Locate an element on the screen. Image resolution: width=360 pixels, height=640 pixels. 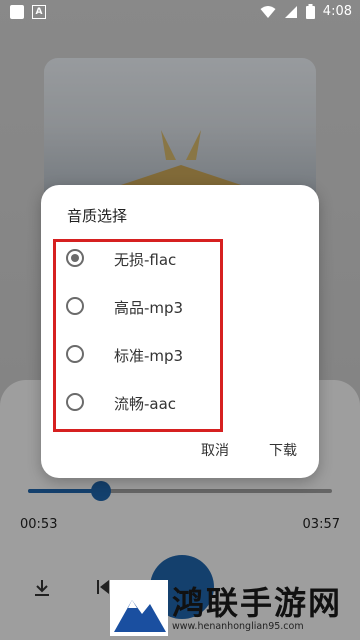
status-time: 4:08 is located at coordinates (337, 11).